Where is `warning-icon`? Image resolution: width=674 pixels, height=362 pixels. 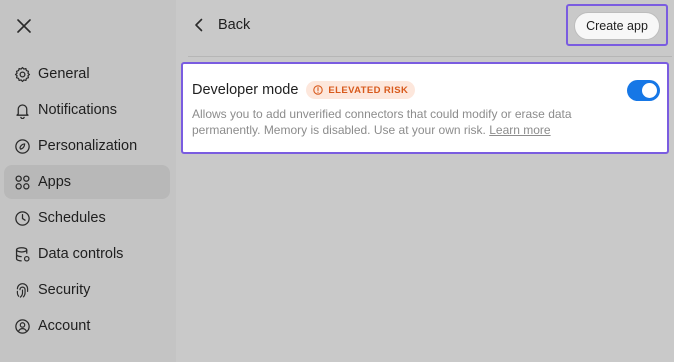 warning-icon is located at coordinates (318, 90).